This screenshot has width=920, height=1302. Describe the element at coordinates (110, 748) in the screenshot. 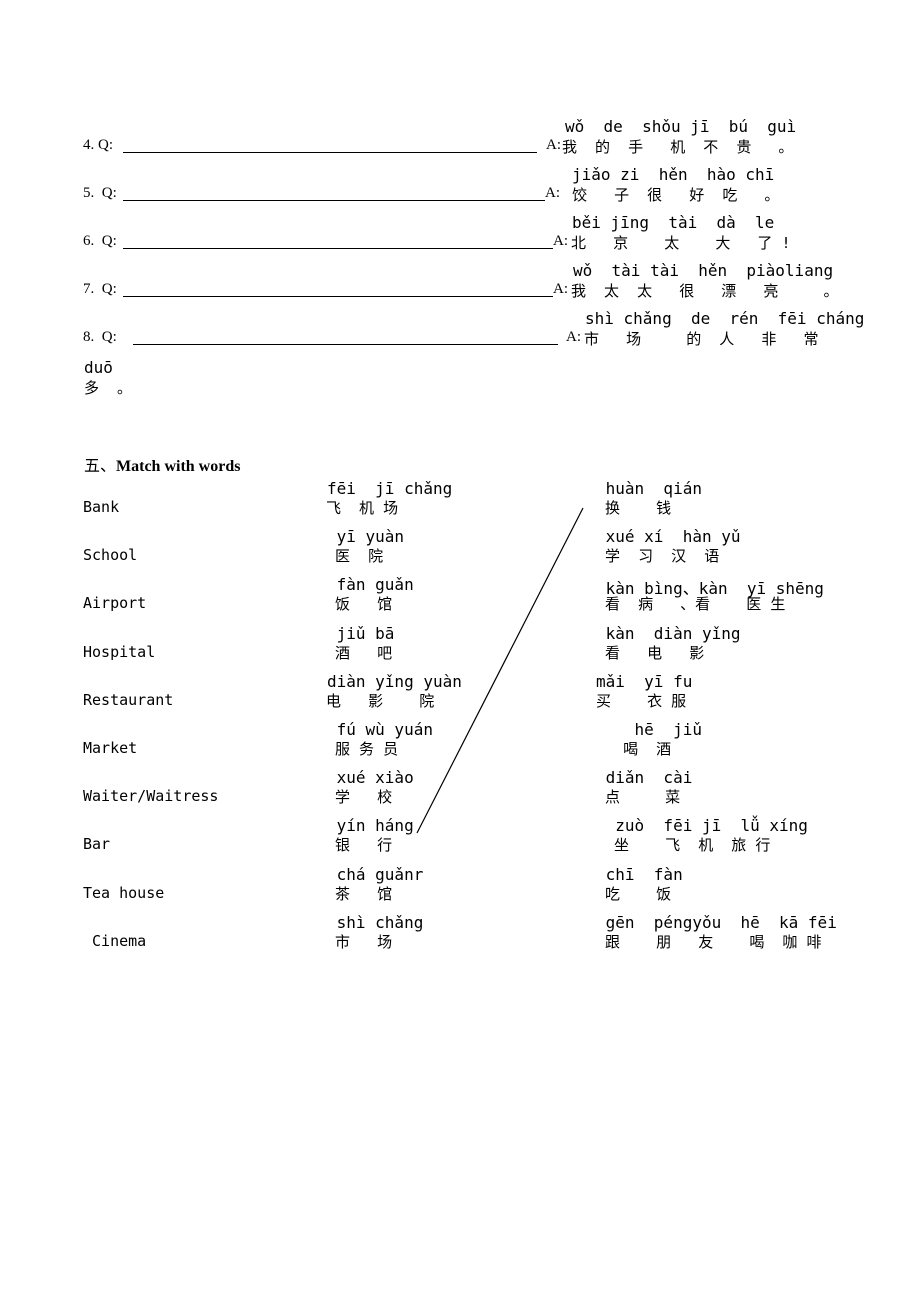

I see `english-word: Market` at that location.